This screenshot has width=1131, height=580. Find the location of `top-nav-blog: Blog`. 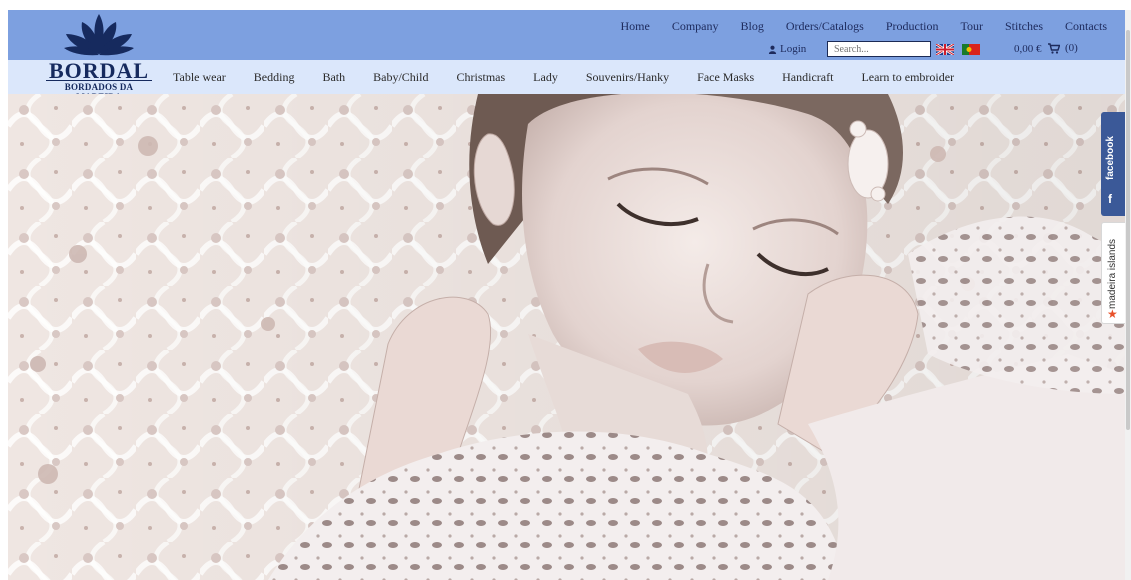

top-nav-blog: Blog is located at coordinates (752, 26).